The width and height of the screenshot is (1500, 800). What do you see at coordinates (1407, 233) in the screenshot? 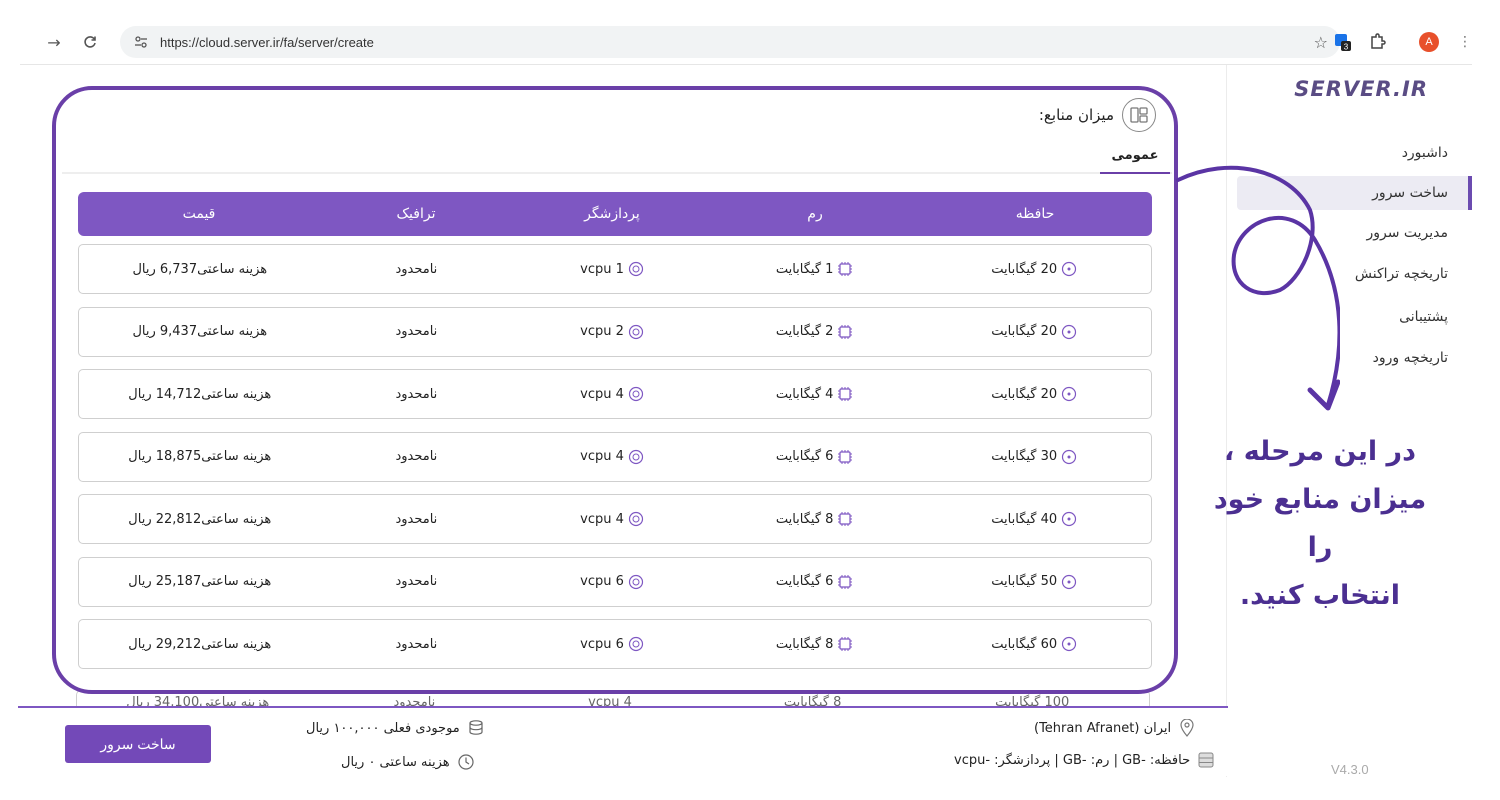
I see `sidebar-item-server-management: مدیریت سرور` at bounding box center [1407, 233].